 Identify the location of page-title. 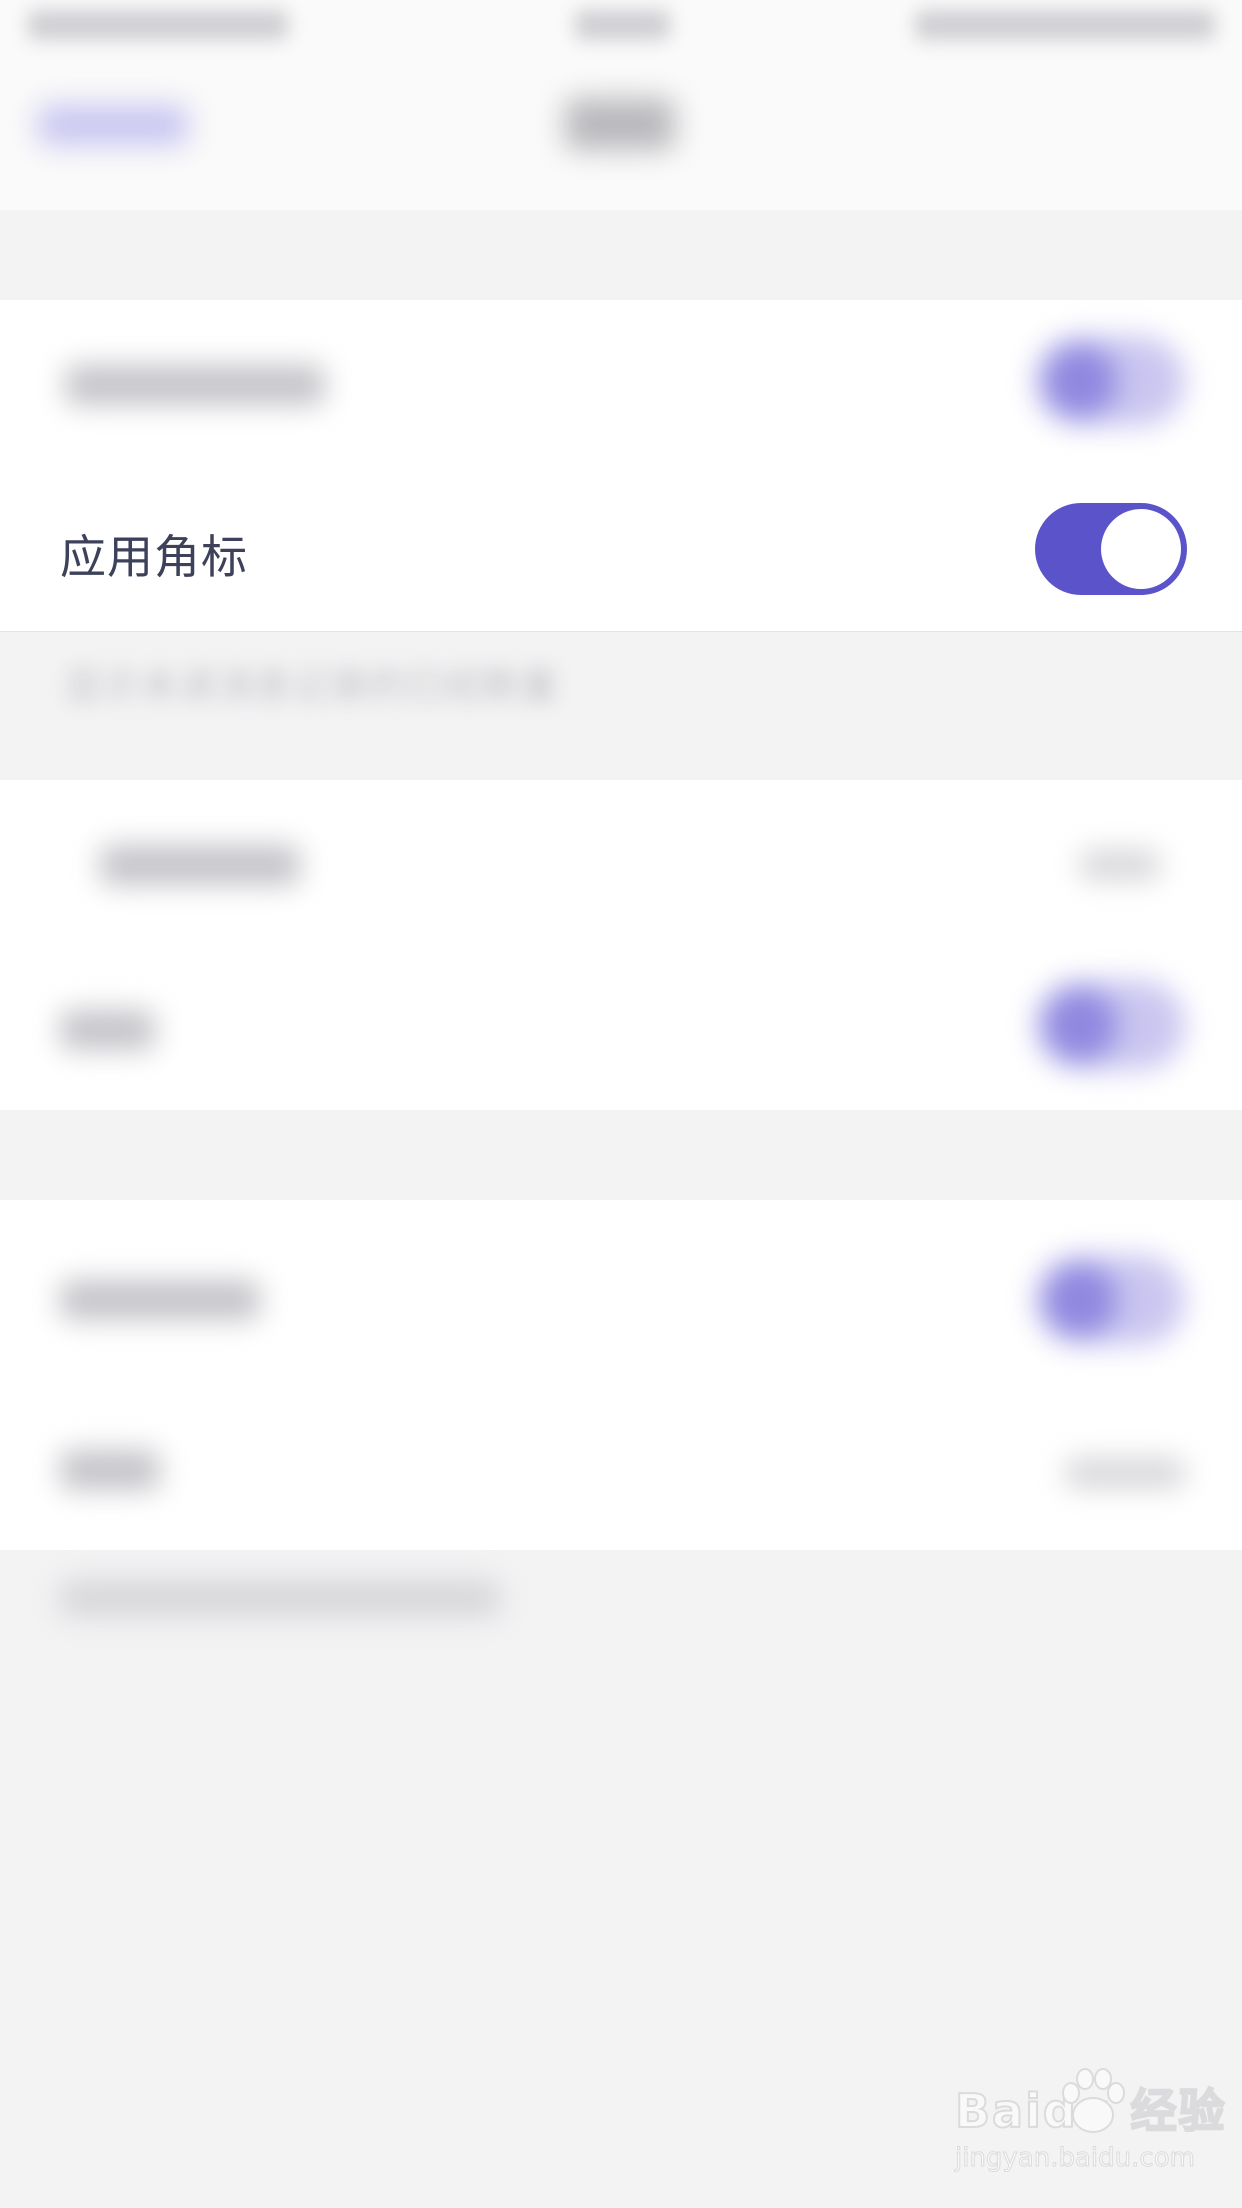
(620, 124).